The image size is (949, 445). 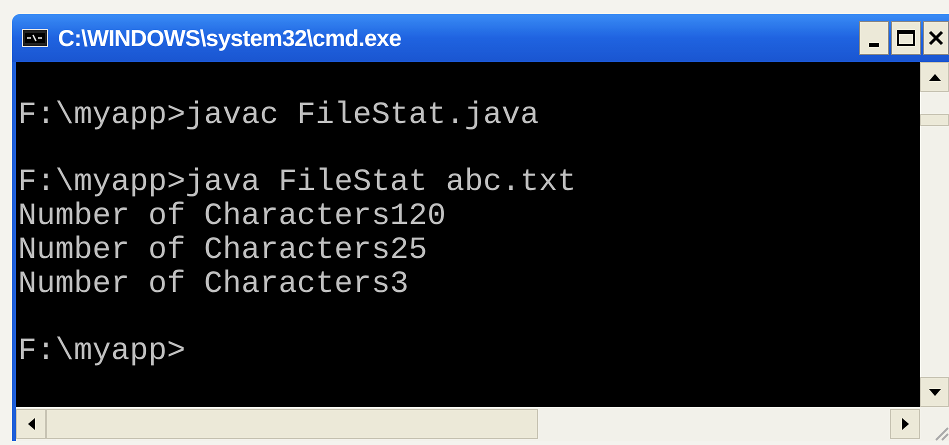 I want to click on down-arrow-icon, so click(x=934, y=392).